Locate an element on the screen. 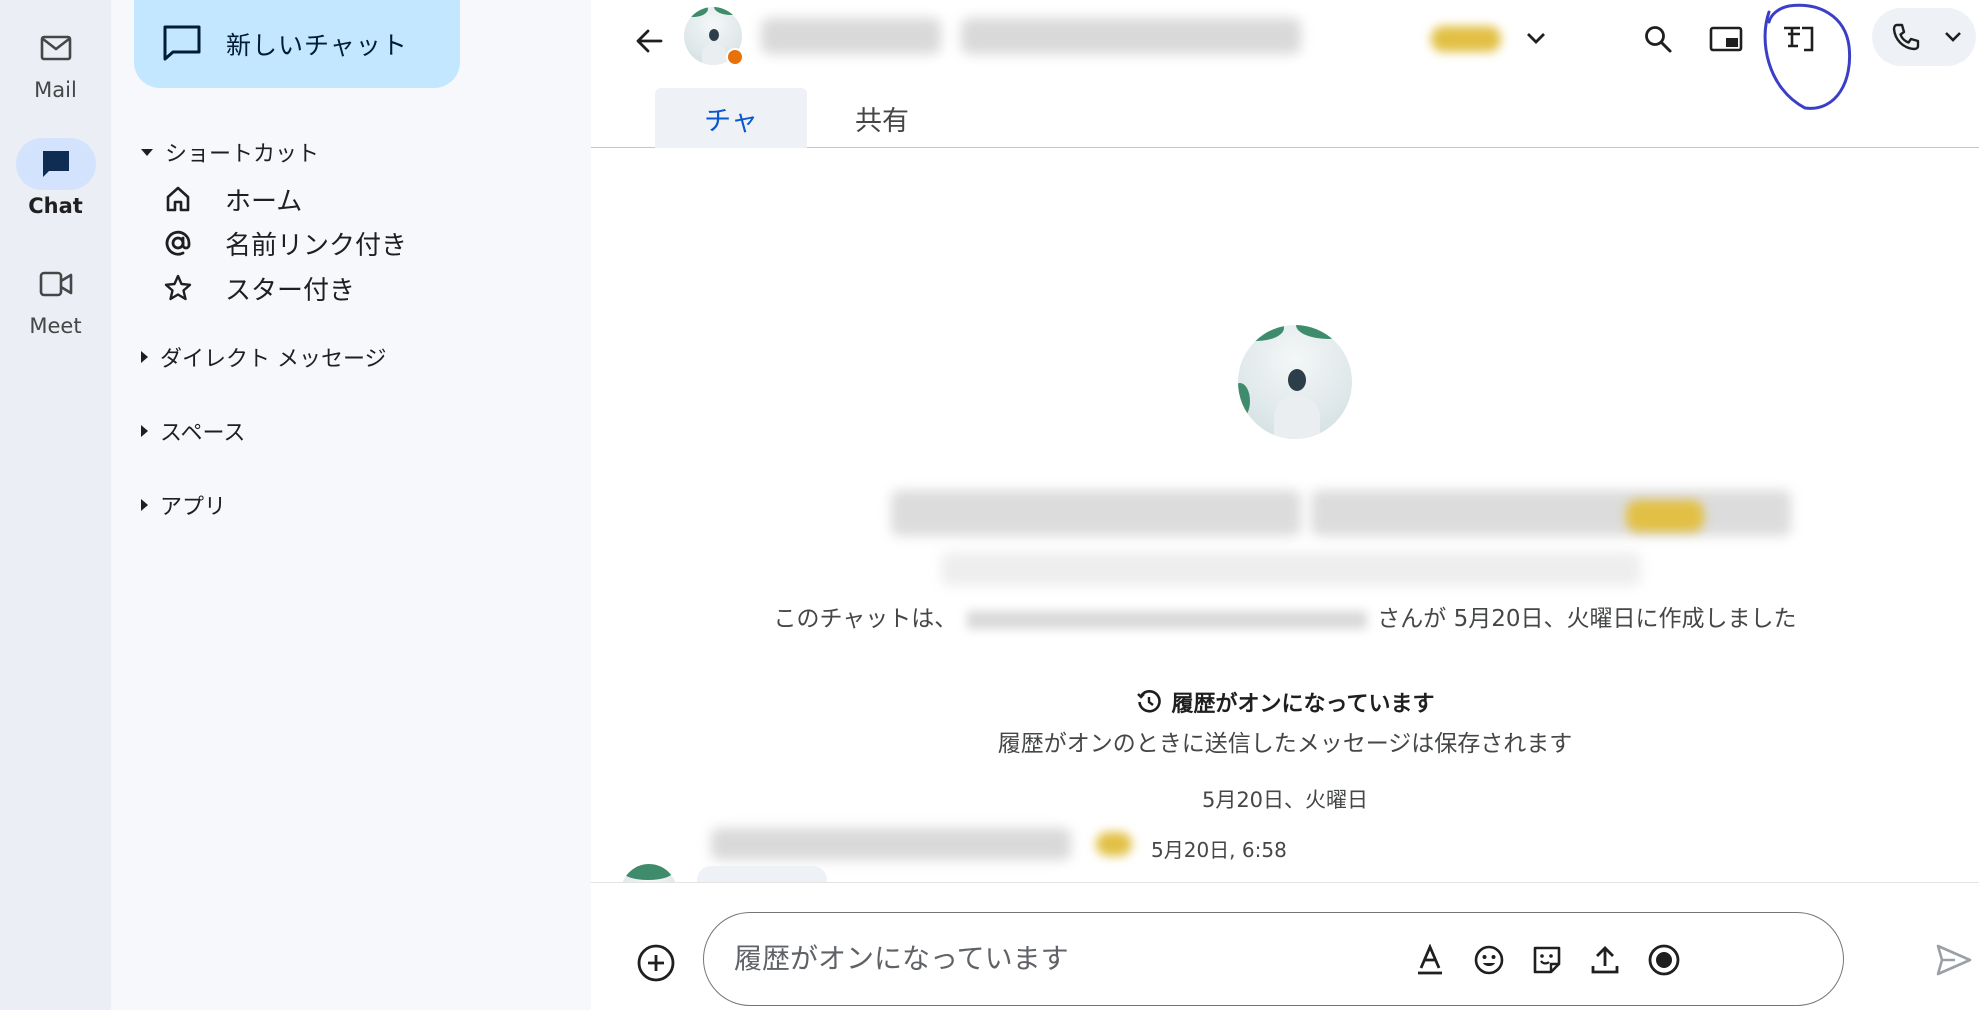 This screenshot has width=1979, height=1010. star-icon is located at coordinates (178, 288).